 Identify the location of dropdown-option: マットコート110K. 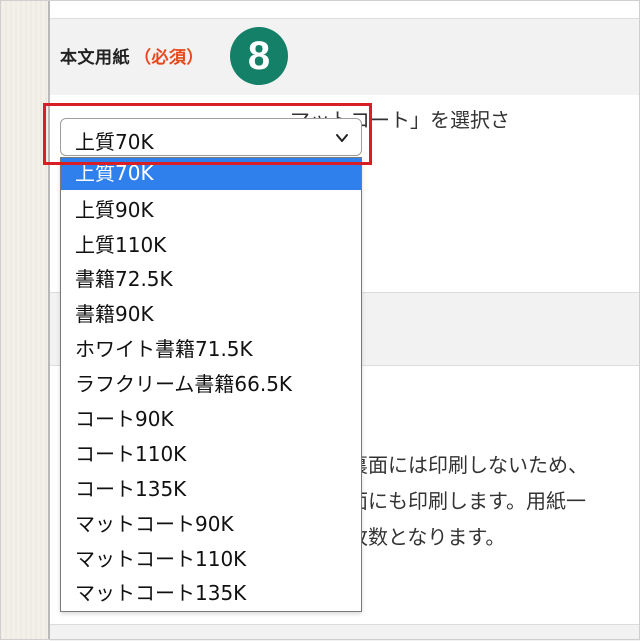
(211, 559).